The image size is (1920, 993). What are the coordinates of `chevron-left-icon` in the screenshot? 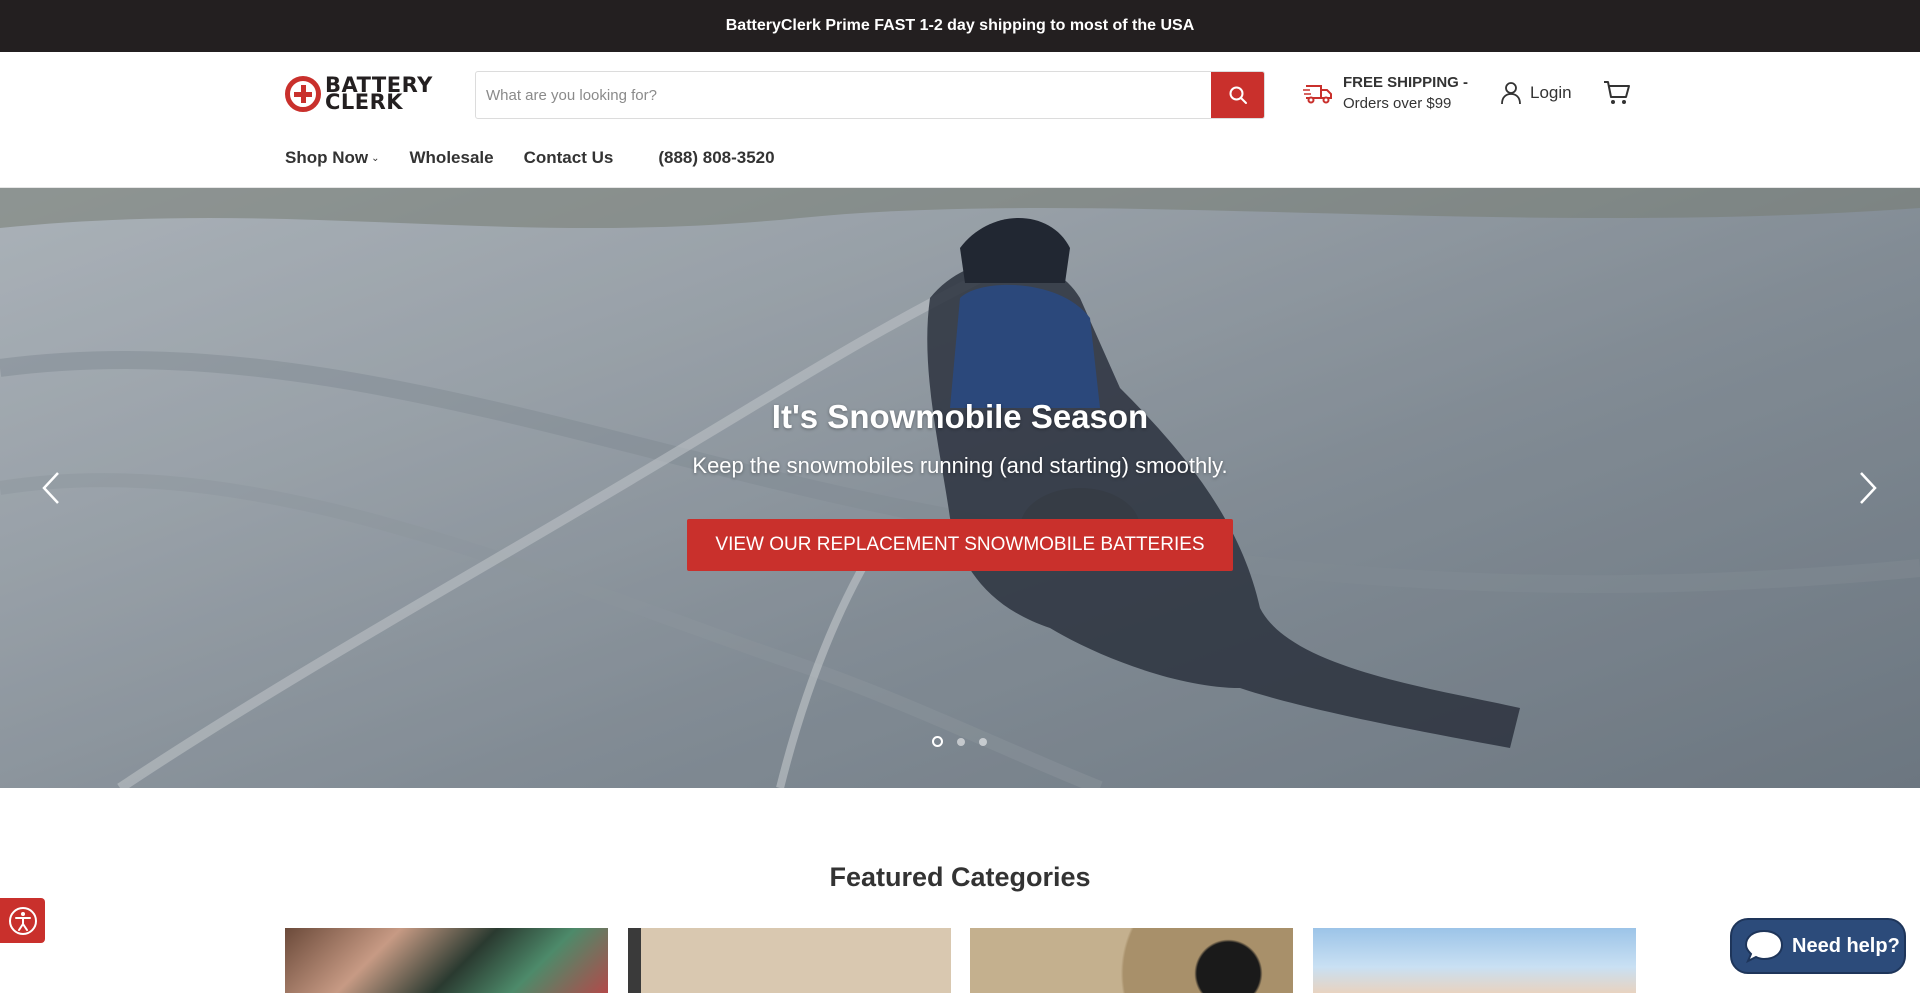 It's located at (50, 488).